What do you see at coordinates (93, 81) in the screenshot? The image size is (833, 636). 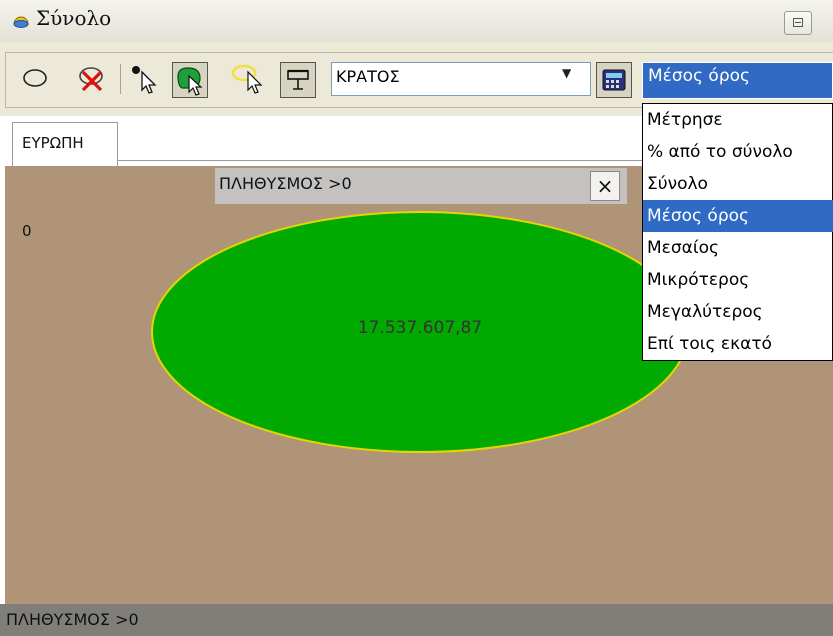 I see `remove-selection-icon` at bounding box center [93, 81].